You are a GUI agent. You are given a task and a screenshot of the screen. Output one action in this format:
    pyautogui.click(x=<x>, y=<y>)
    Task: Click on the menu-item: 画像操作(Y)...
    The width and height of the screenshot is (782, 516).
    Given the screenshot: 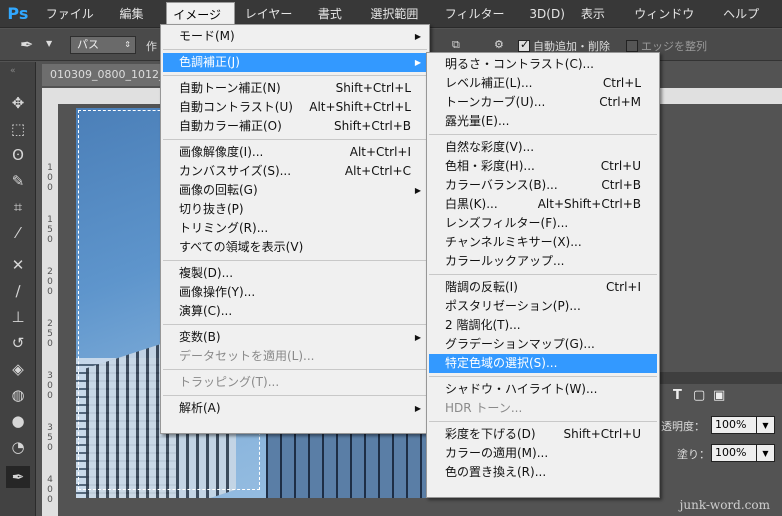 What is the action you would take?
    pyautogui.click(x=295, y=292)
    